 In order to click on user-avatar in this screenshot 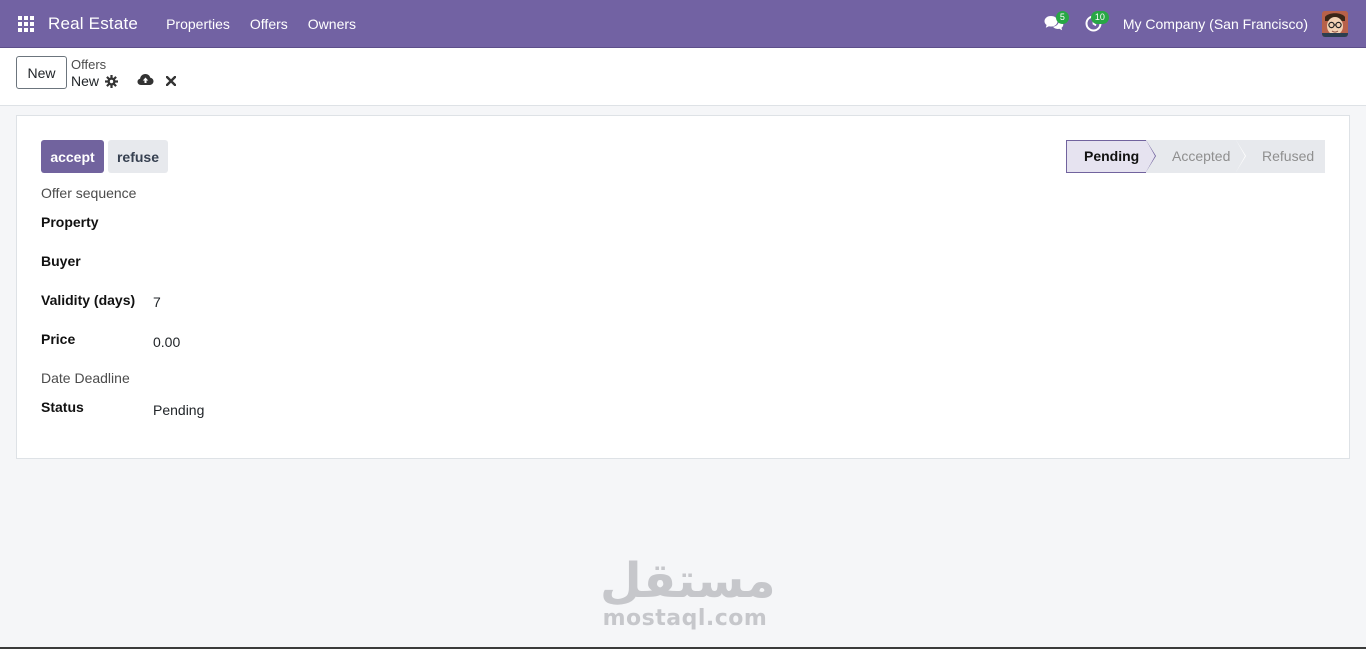, I will do `click(1335, 23)`.